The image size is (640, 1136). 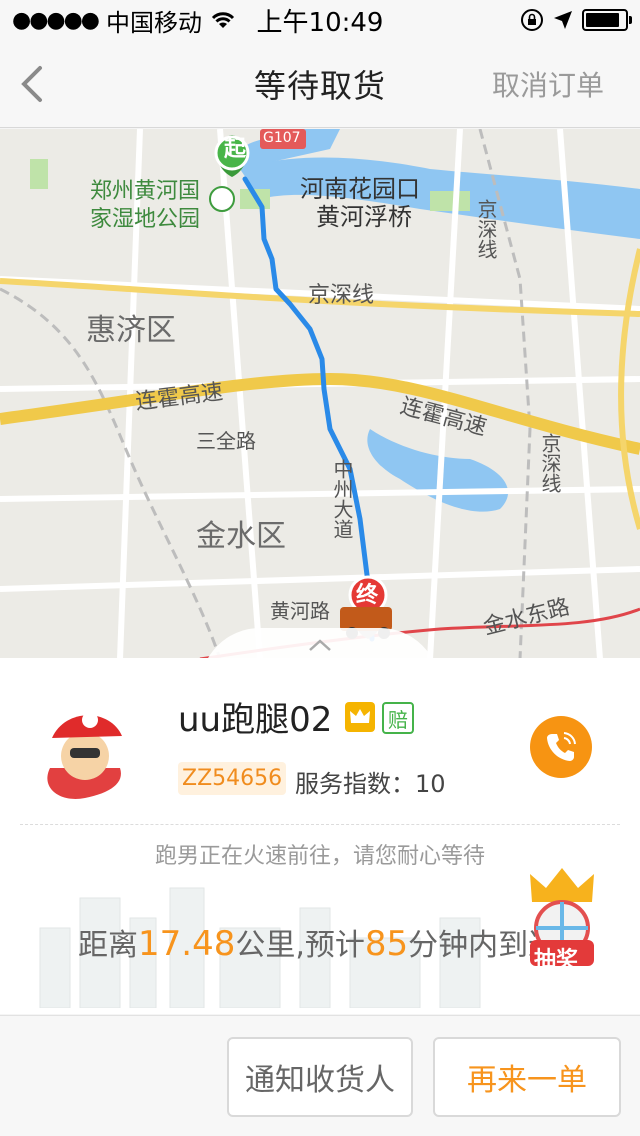 I want to click on district-label-huiji: 惠济区, so click(x=131, y=330).